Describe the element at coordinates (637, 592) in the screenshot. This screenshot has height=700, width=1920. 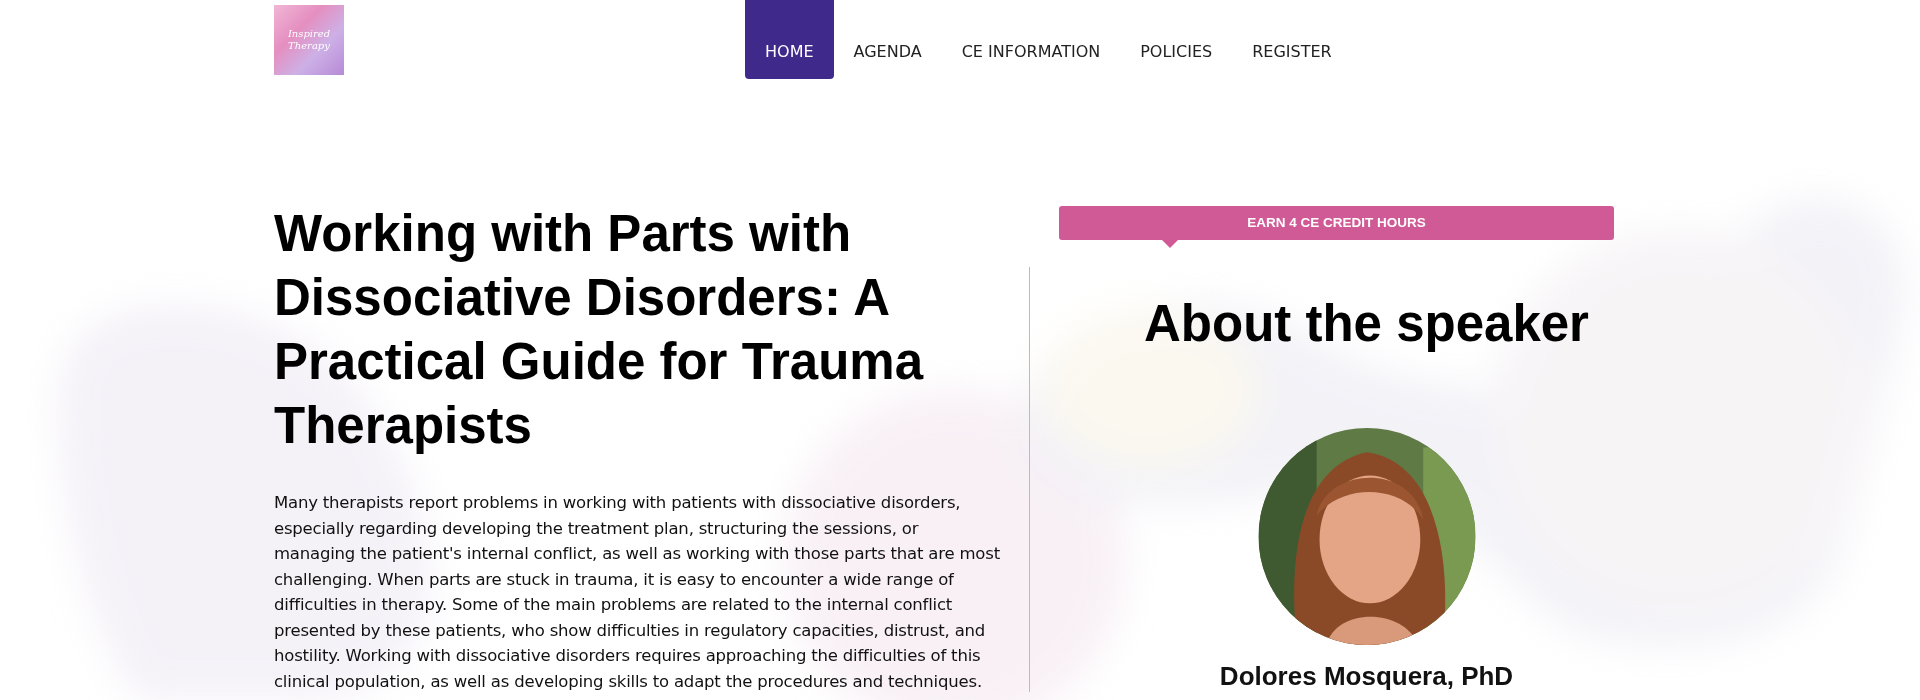
I see `description-paragraph: Many therapists report problems in working with patients with dissociative disorders, especially regarding developing the treatment plan, structuring the sessions, or managing the patient's internal conflict, as well as working with those parts that are most challenging. When parts are stuck in trauma, it is easy to encounter a wide range of difficulties in therapy. Some of the main problems are related to the internal conflict presented by these patients, who show difficulties in regulatory capacities, distrust, and hostility. Working with dissociative disorders requires approaching the difficulties of this clinical population, as well as developing skills to adapt the procedures and techniques.` at that location.